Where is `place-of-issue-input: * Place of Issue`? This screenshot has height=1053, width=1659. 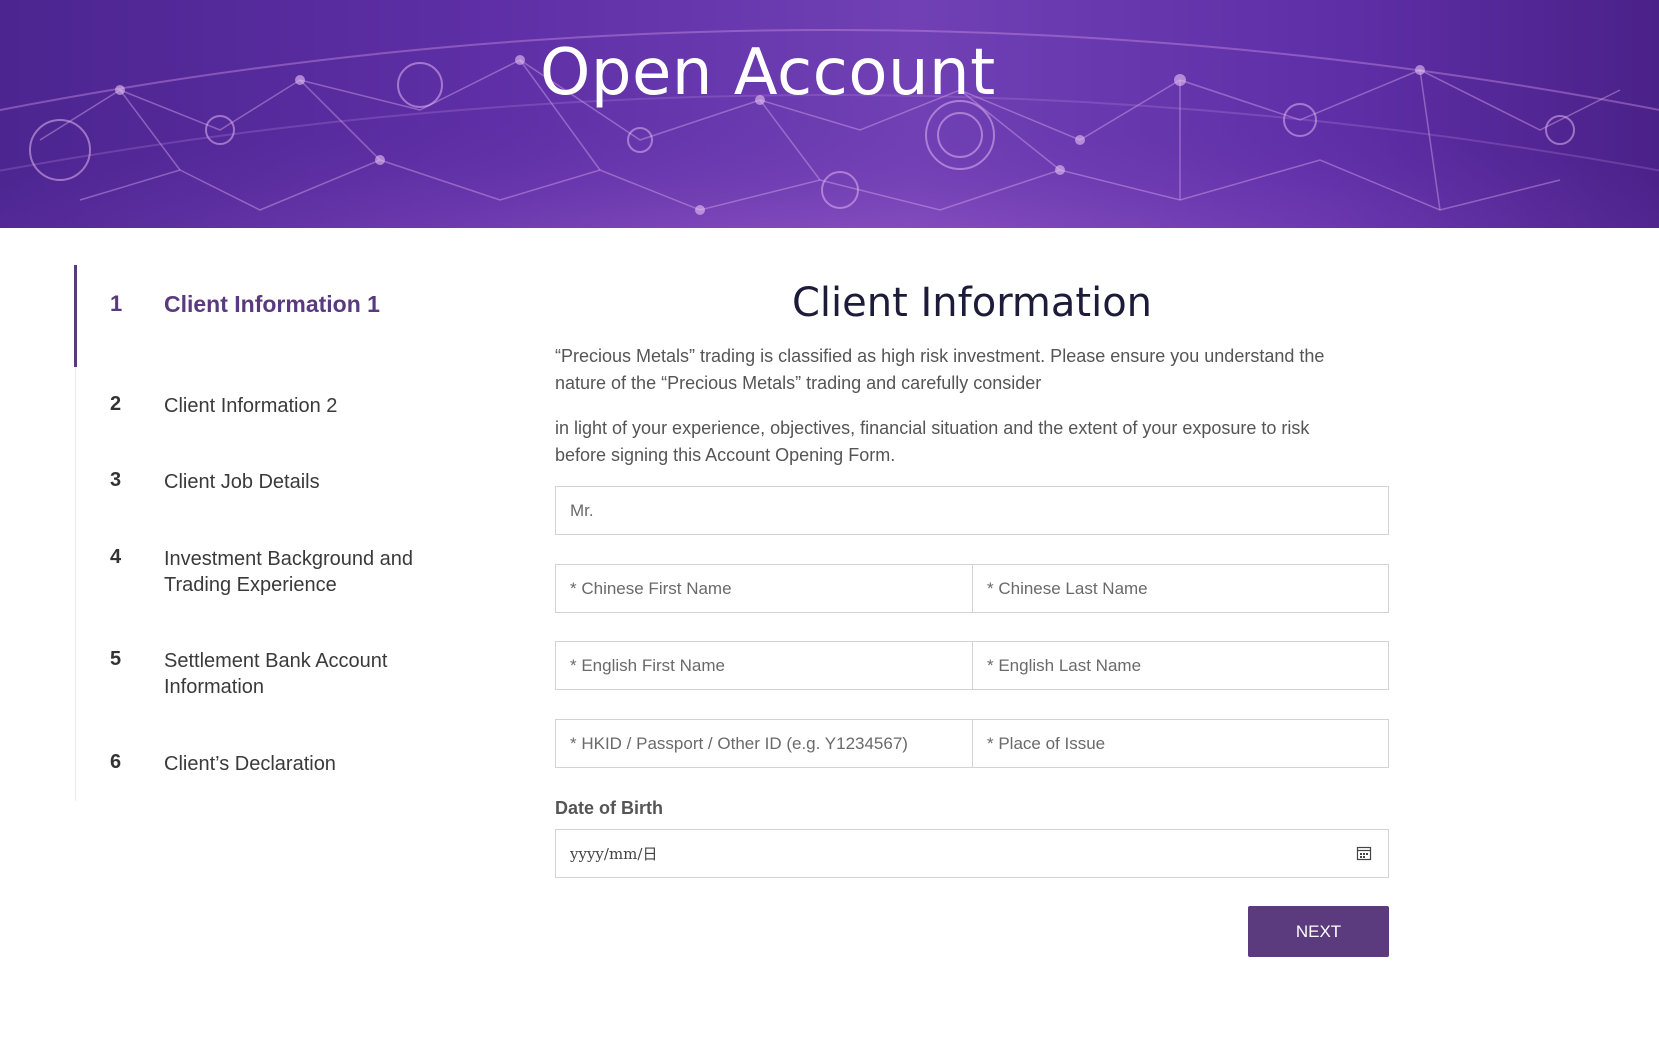
place-of-issue-input: * Place of Issue is located at coordinates (1180, 743).